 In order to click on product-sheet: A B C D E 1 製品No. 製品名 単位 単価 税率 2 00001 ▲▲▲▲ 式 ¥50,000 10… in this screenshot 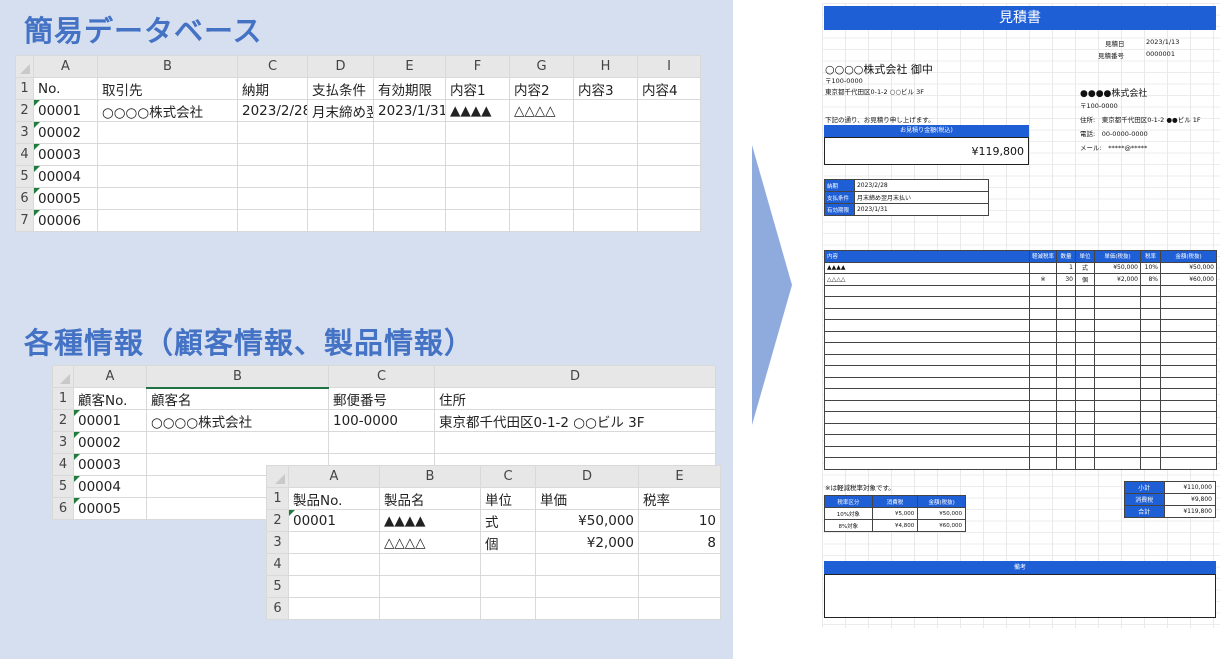, I will do `click(493, 542)`.